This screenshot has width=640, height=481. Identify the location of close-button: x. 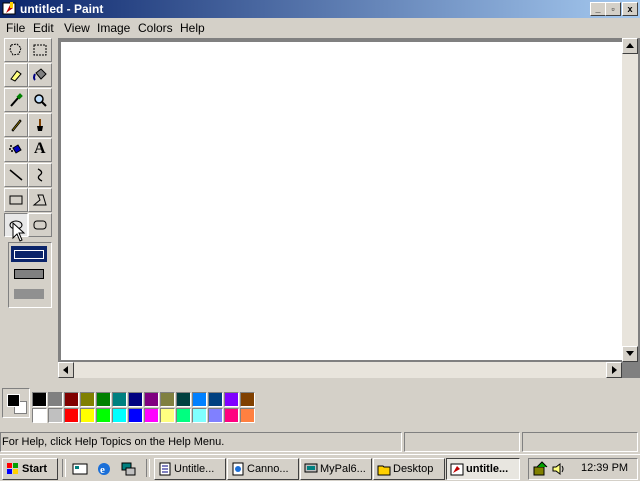
(630, 9).